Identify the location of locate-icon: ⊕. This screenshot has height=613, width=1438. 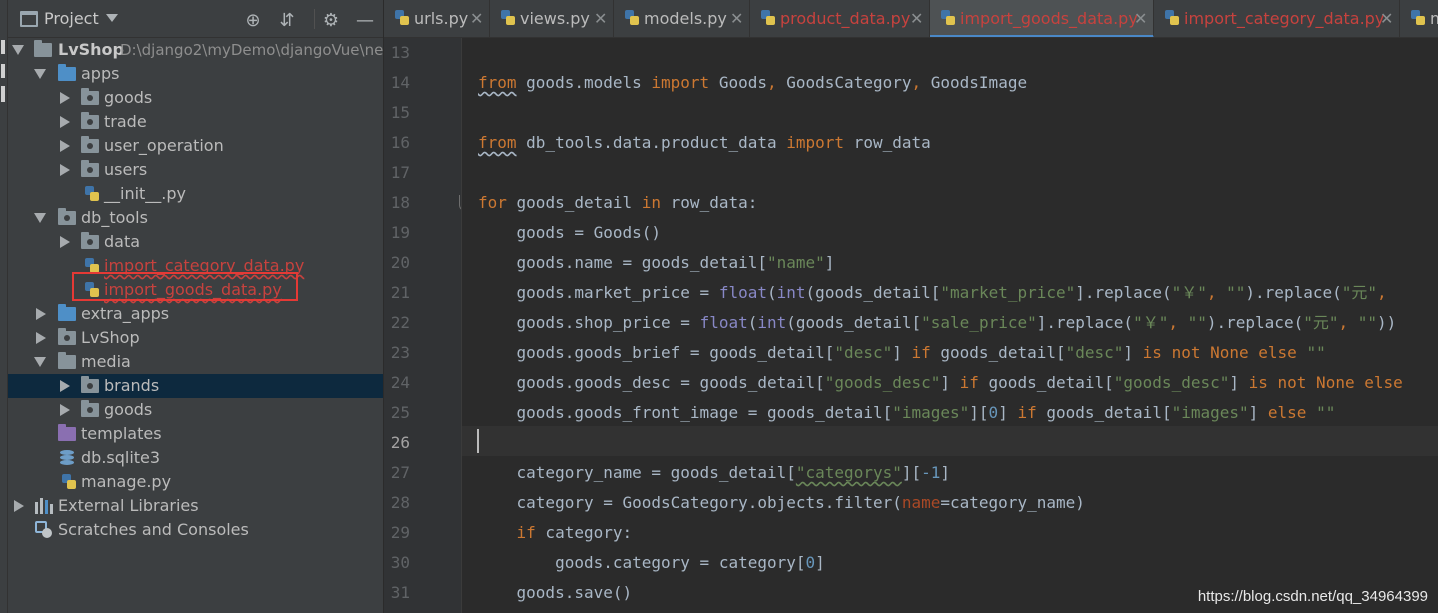
(253, 20).